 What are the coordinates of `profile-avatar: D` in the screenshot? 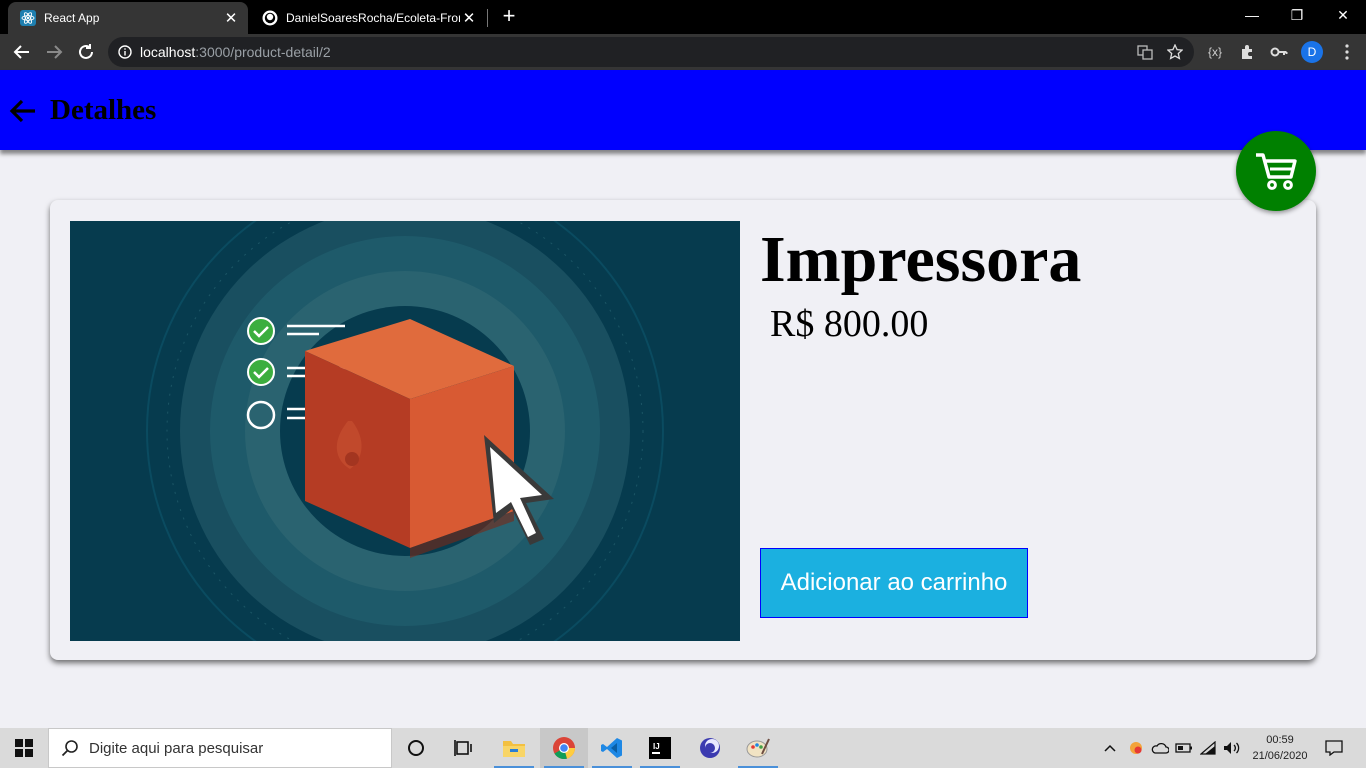 It's located at (1312, 52).